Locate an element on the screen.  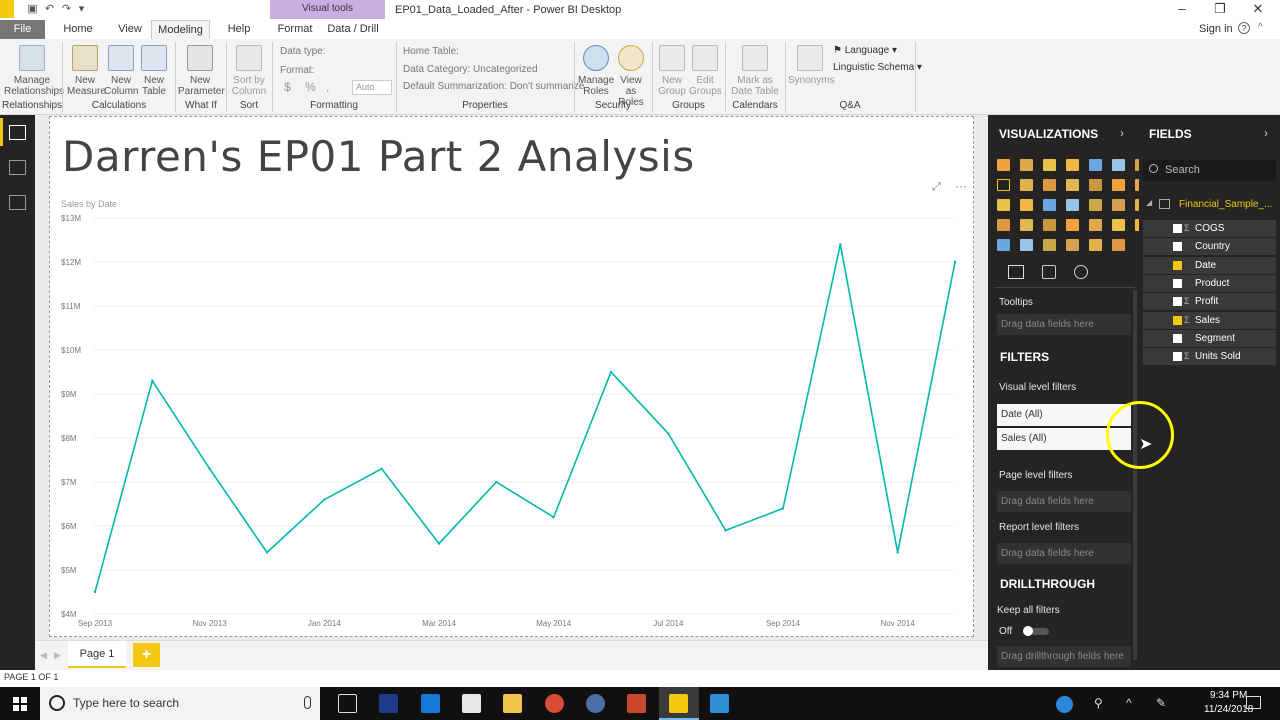
fields-tab-icon is located at coordinates (1016, 272).